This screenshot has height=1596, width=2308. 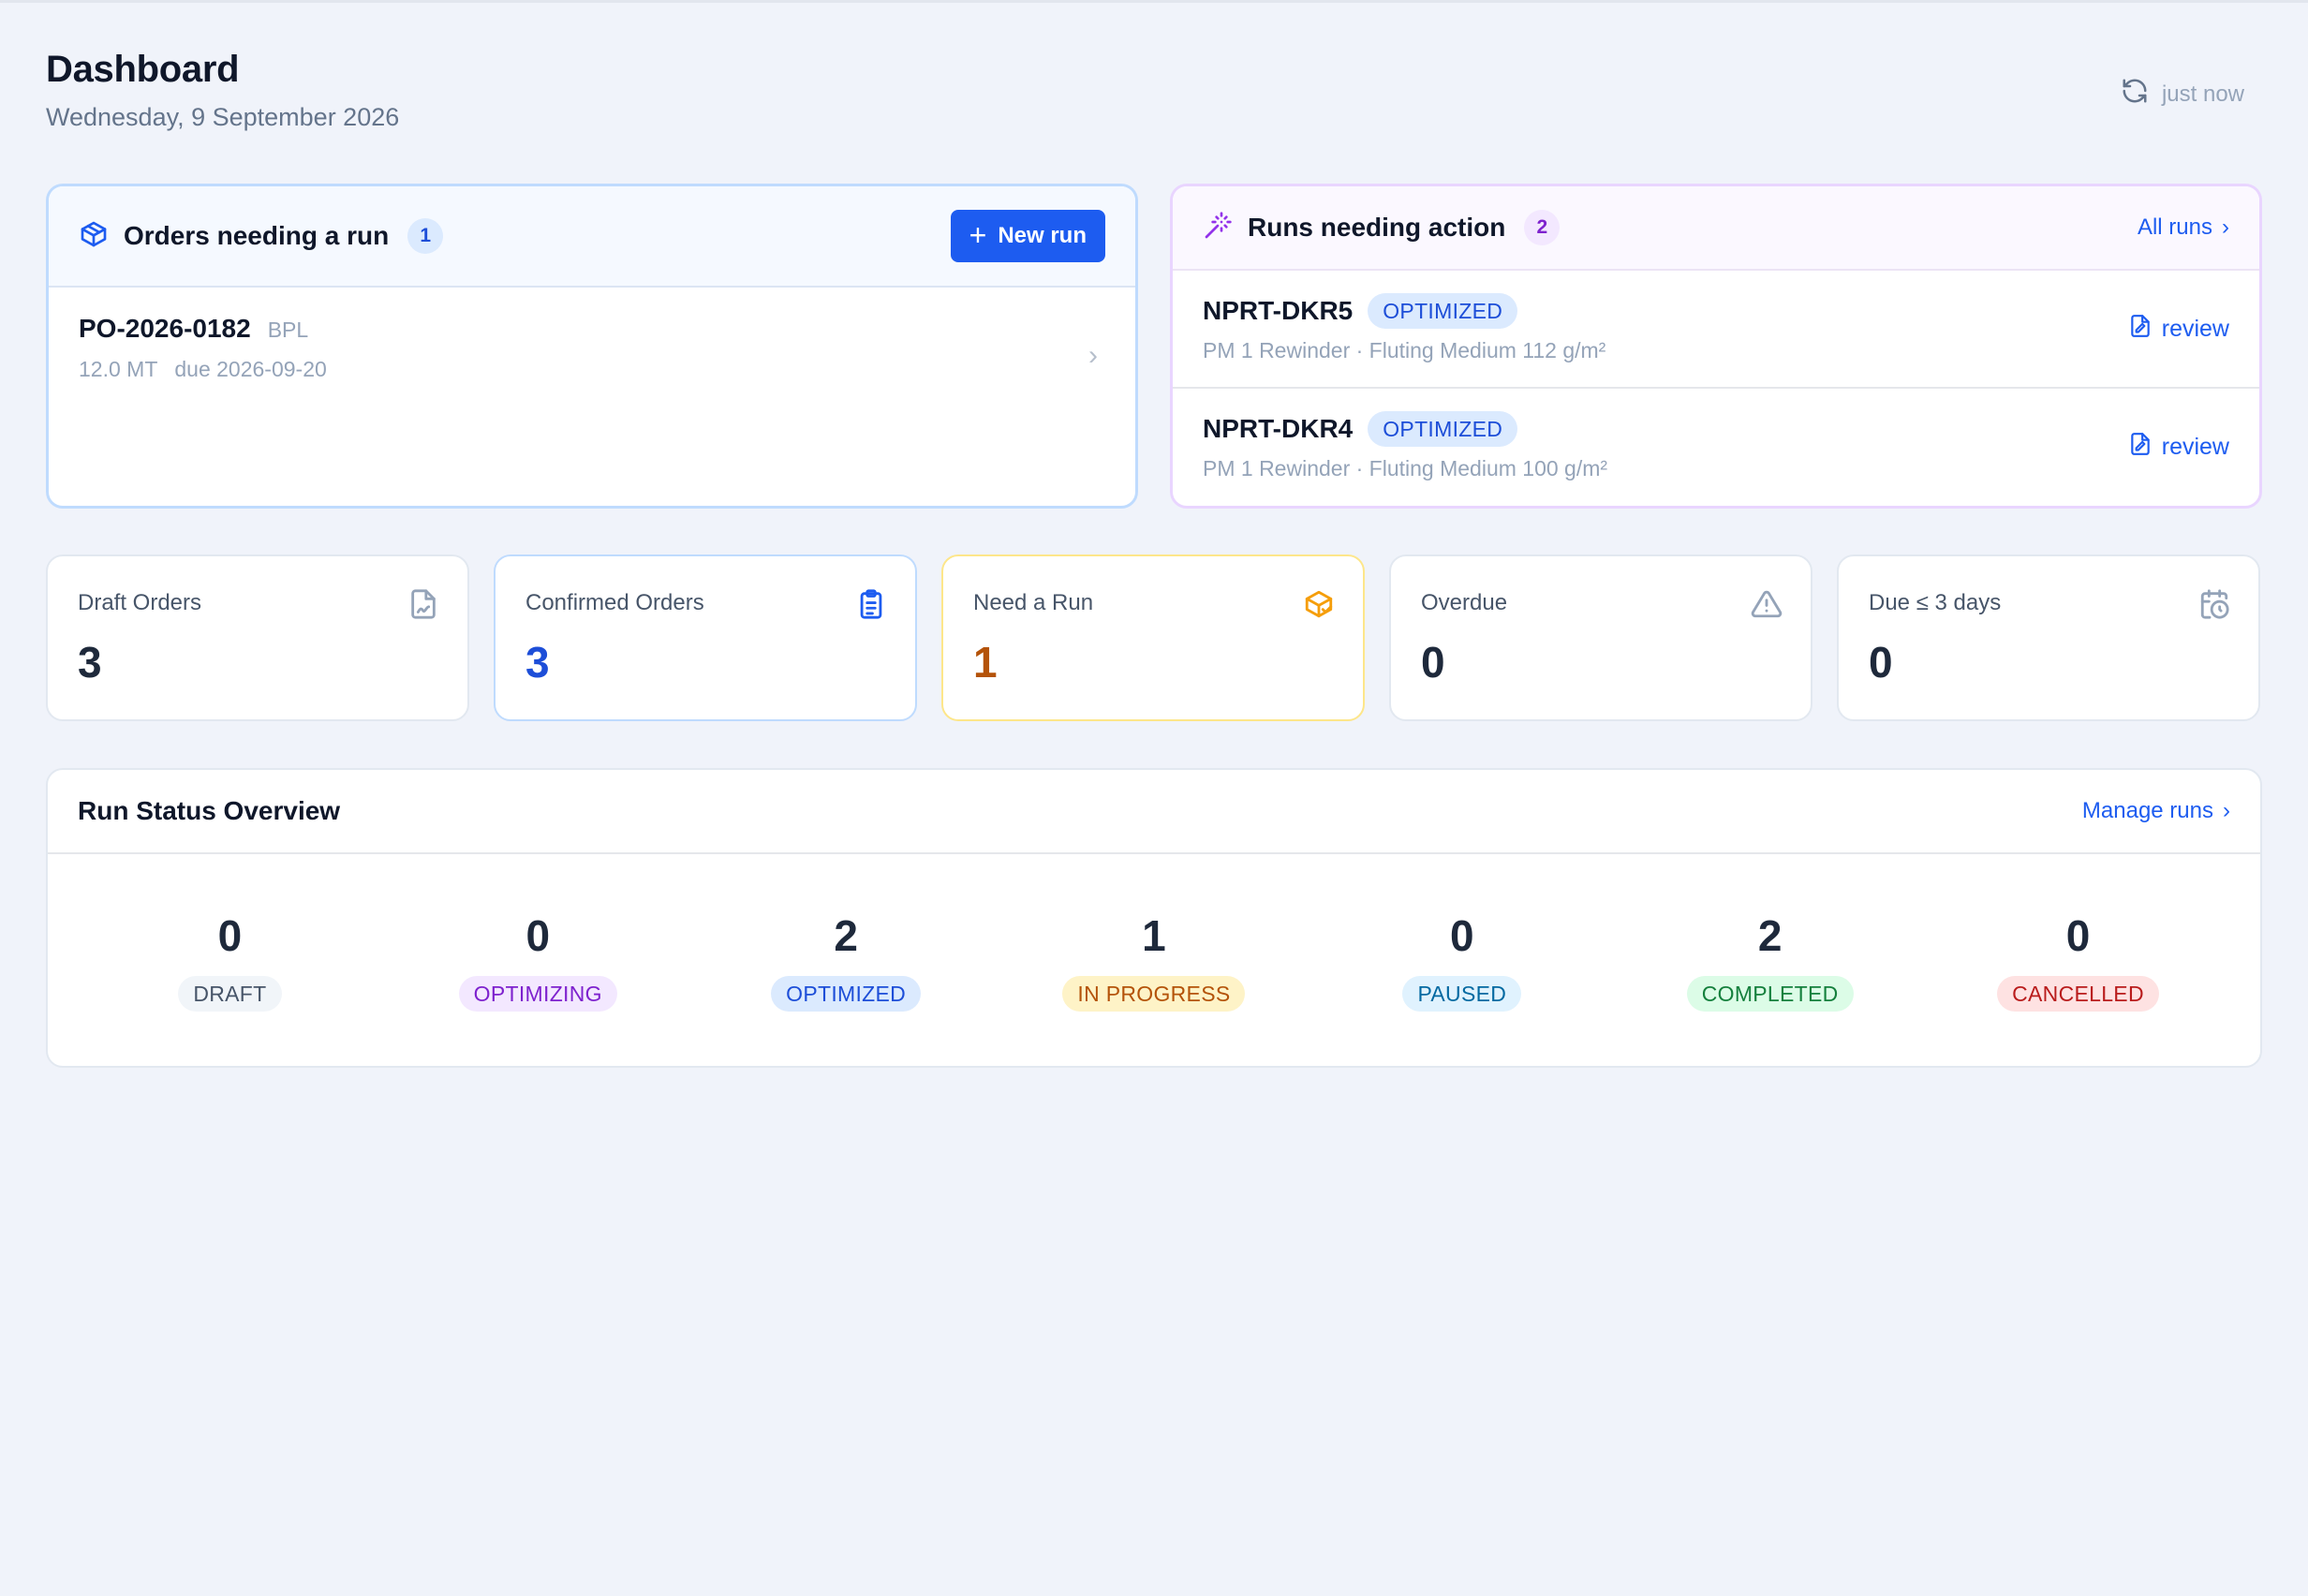 What do you see at coordinates (288, 330) in the screenshot?
I see `order-customer: BPL` at bounding box center [288, 330].